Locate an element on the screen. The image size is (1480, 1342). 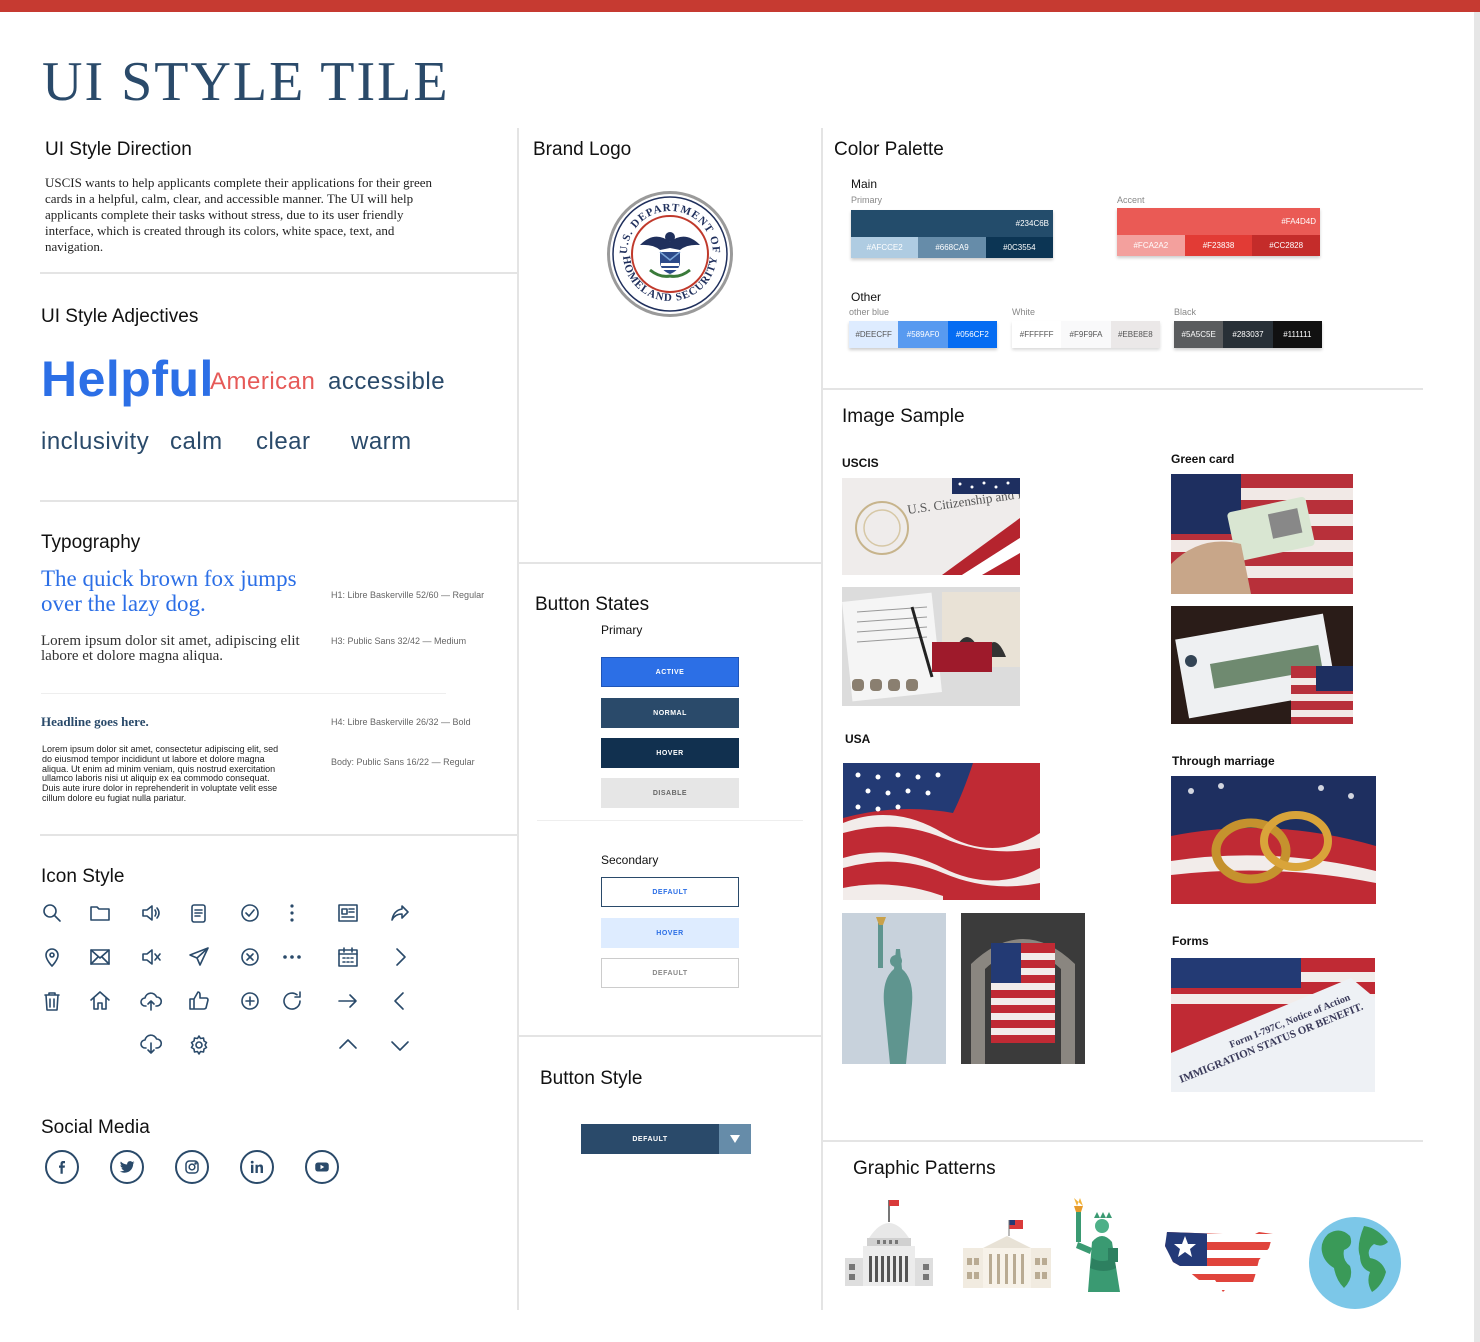
white-swatch: #FFFFFF #F9F9FA #EBE8E8 is located at coordinates (1086, 334).